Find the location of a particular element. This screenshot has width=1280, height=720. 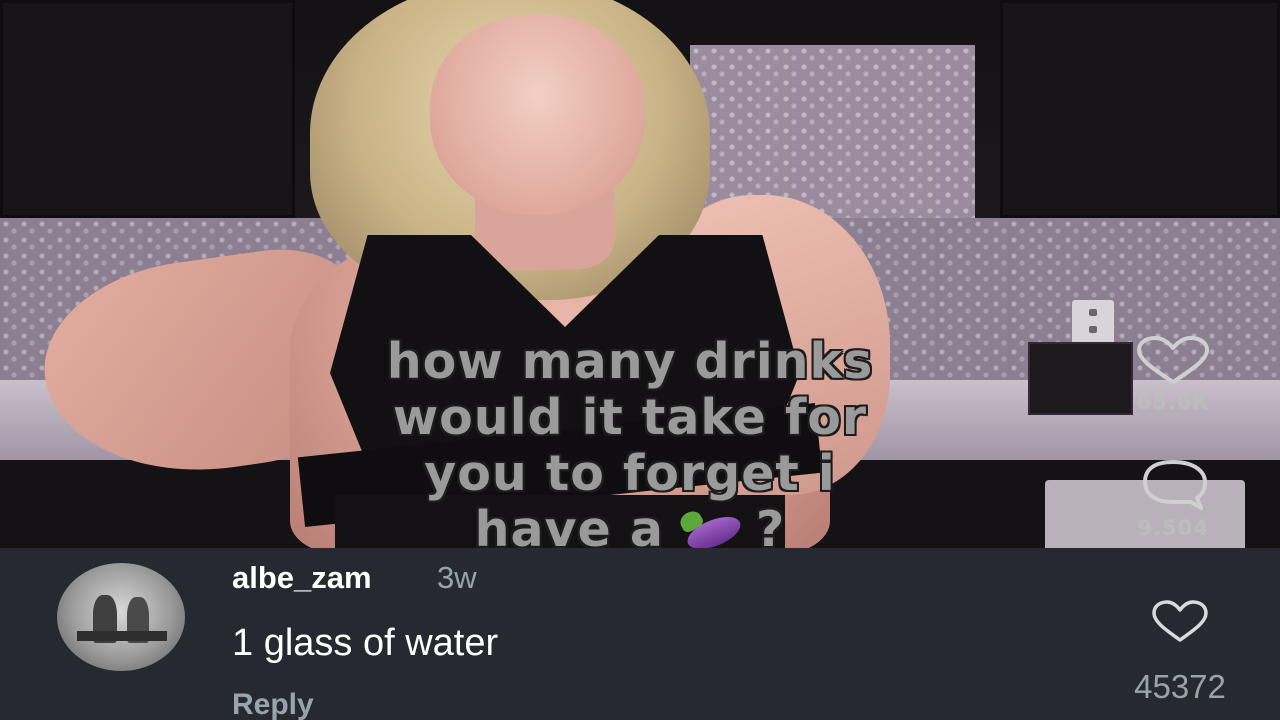

caption-line: you to forget i is located at coordinates (630, 473).